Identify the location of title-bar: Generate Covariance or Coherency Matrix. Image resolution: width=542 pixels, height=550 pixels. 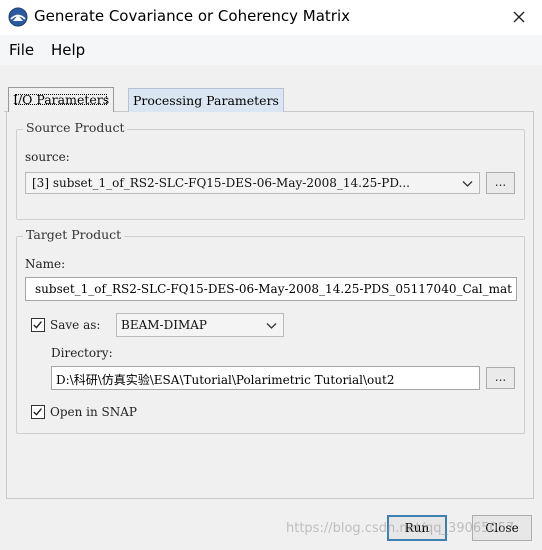
(271, 17).